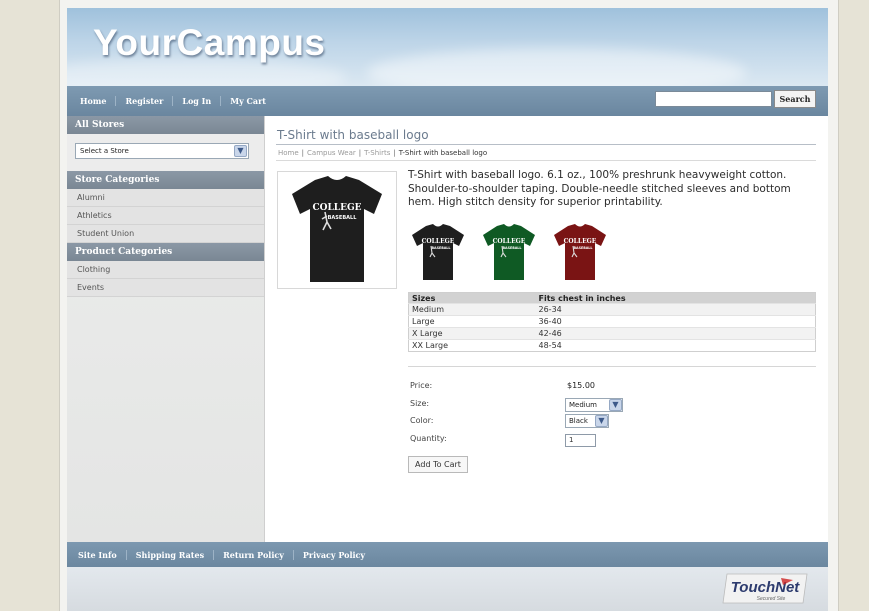 Image resolution: width=869 pixels, height=611 pixels. Describe the element at coordinates (165, 180) in the screenshot. I see `store-categories-heading: Store Categories` at that location.